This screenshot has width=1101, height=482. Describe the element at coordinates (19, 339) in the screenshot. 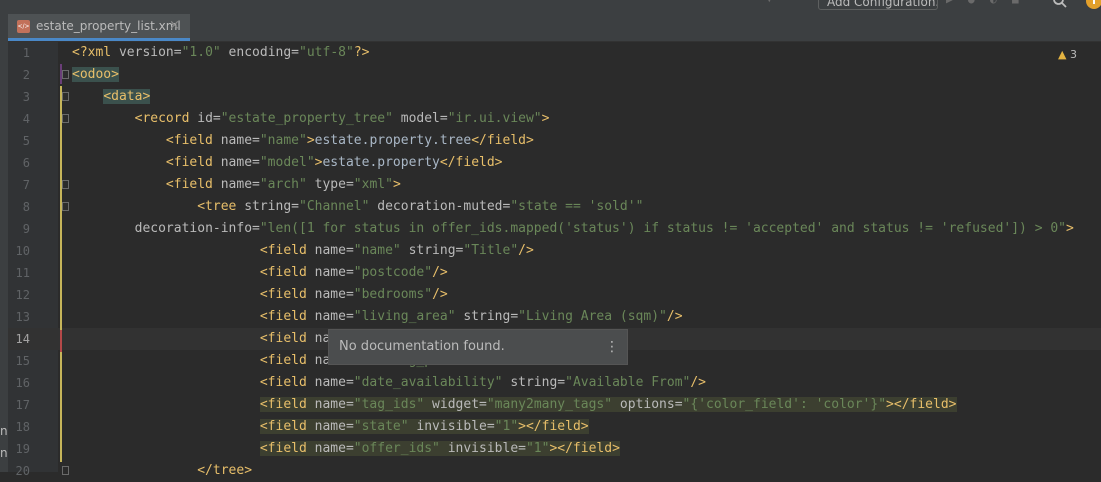

I see `line-number: 14` at that location.